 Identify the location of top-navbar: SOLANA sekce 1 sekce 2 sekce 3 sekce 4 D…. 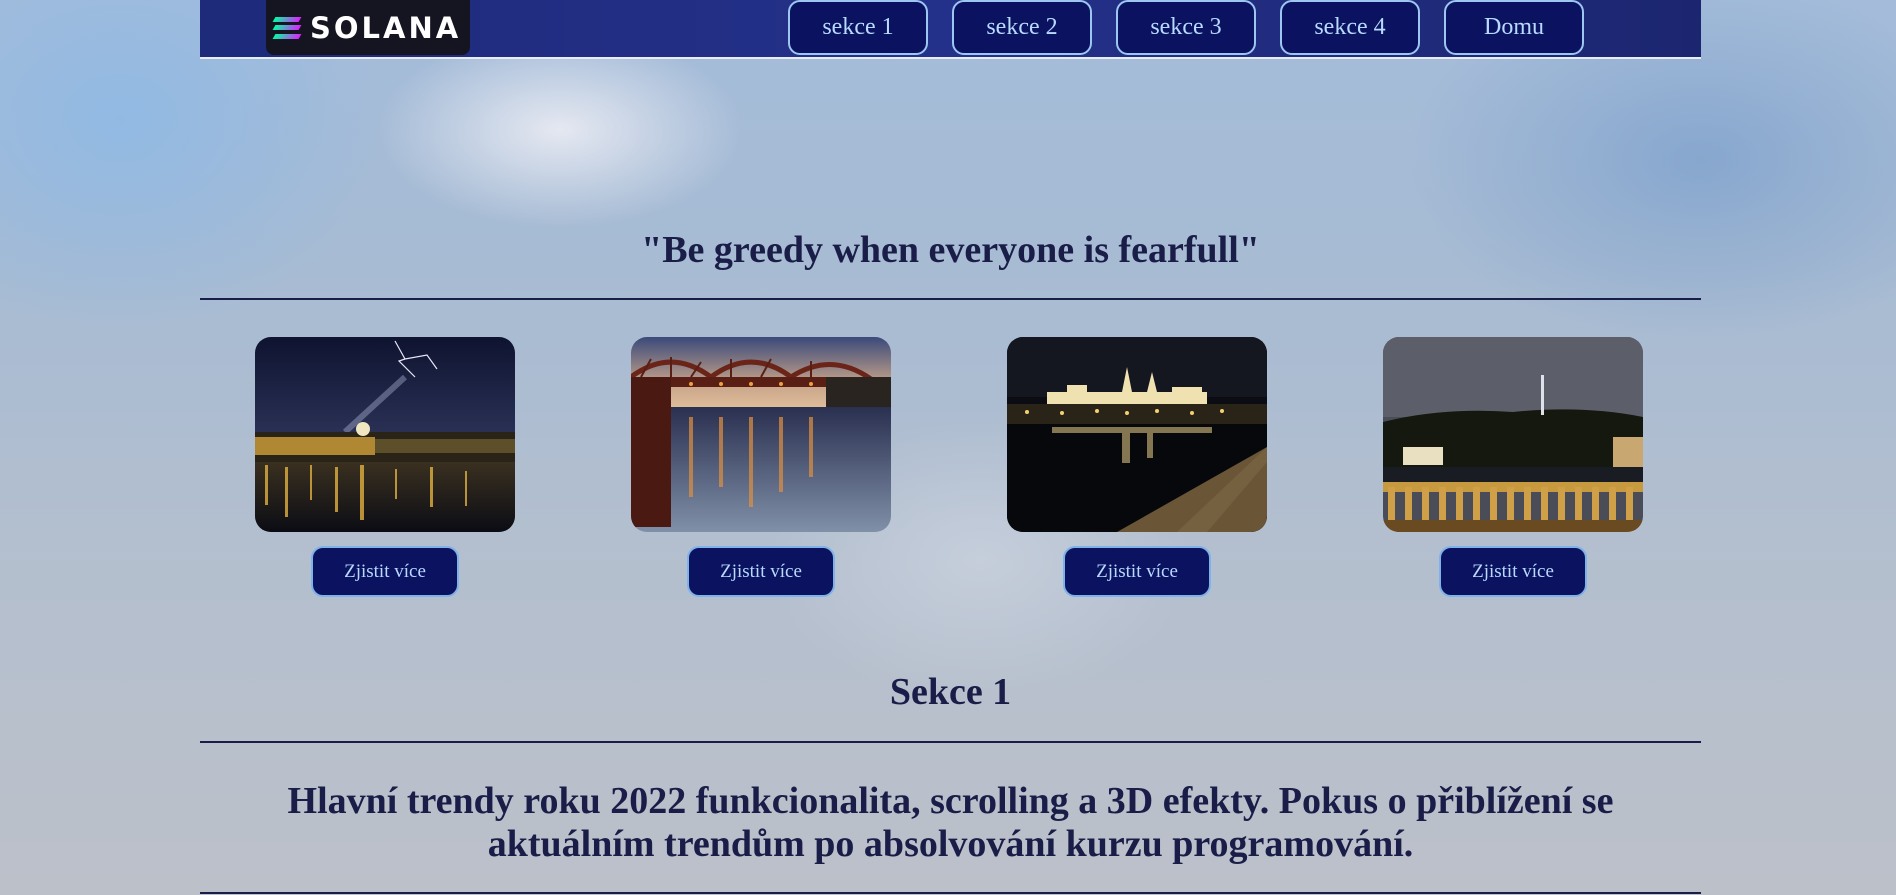
(950, 29).